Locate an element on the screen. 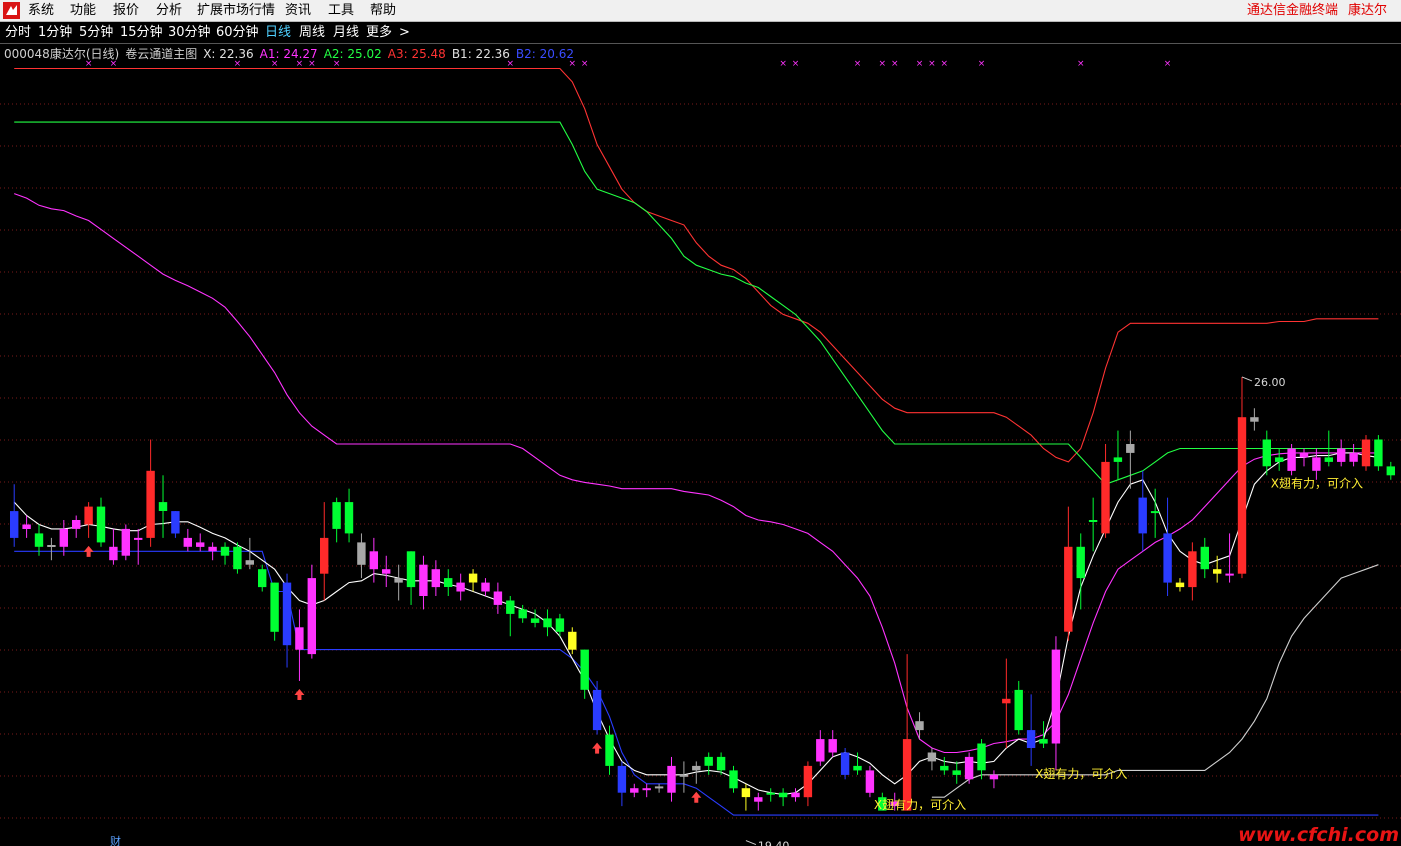 The image size is (1401, 846). tab-daily: 日线 is located at coordinates (278, 33).